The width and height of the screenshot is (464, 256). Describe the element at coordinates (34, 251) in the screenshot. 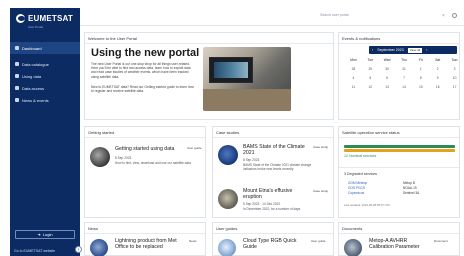

I see `eumetsat-website-link: Go to EUMETSAT website` at that location.